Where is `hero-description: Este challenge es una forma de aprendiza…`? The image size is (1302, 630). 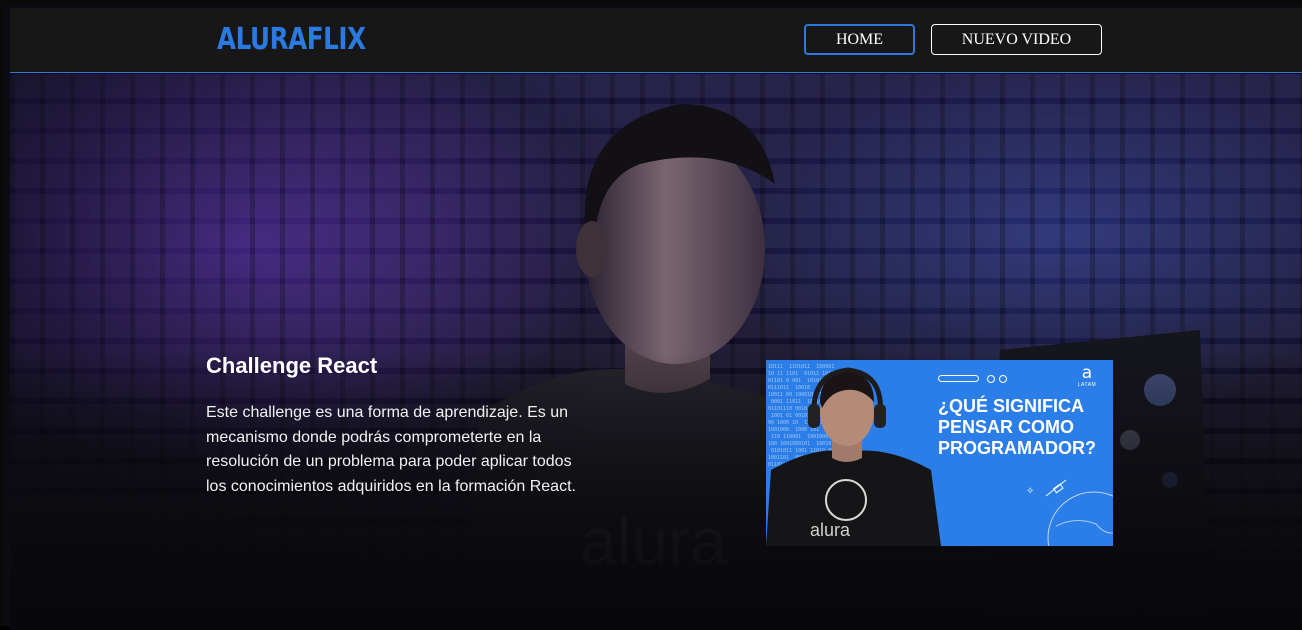 hero-description: Este challenge es una forma de aprendiza… is located at coordinates (391, 449).